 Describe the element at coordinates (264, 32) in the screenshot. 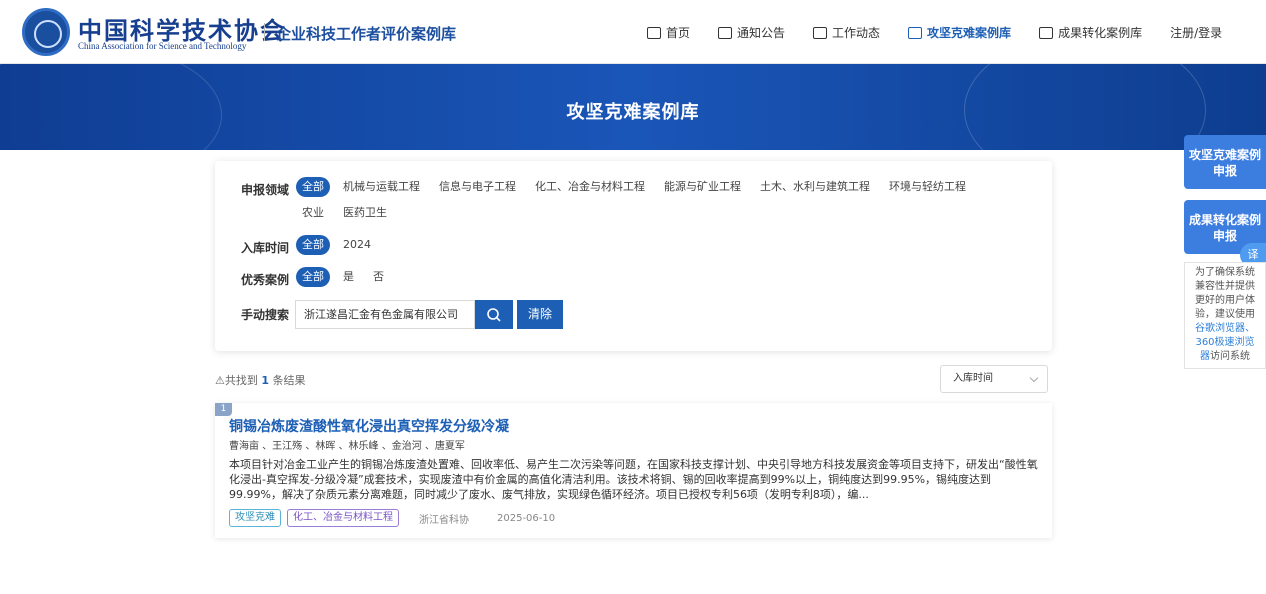

I see `header-divider` at that location.